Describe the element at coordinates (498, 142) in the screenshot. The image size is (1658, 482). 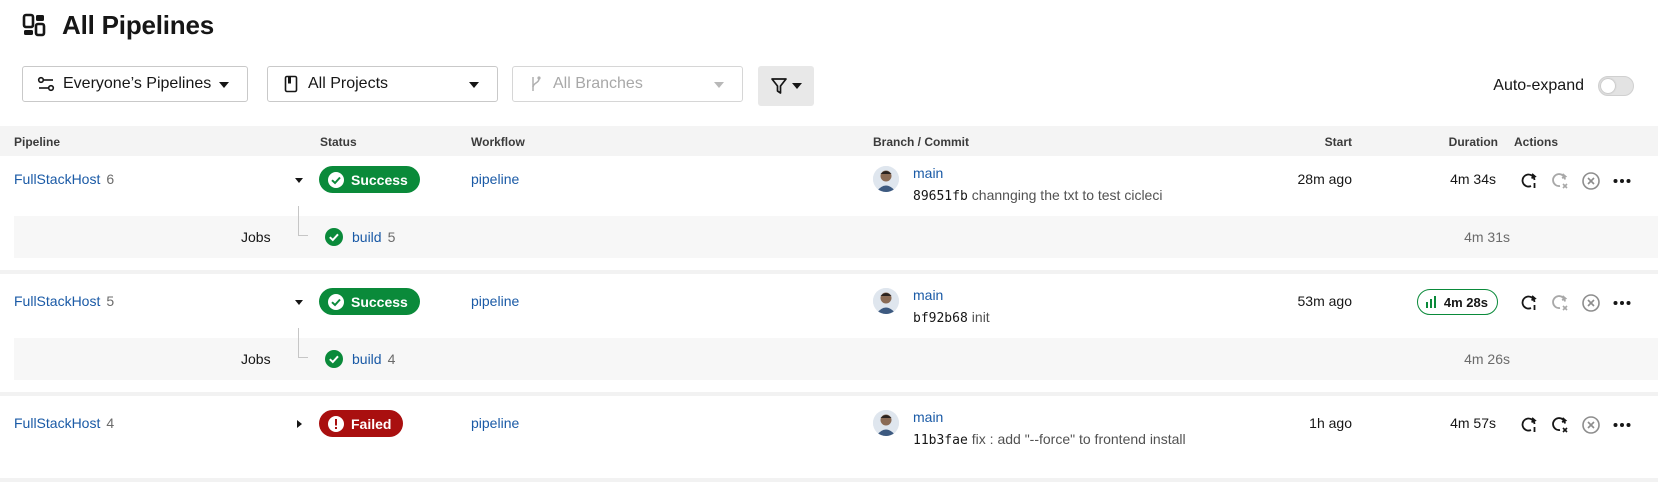
I see `col-workflow: Workflow` at that location.